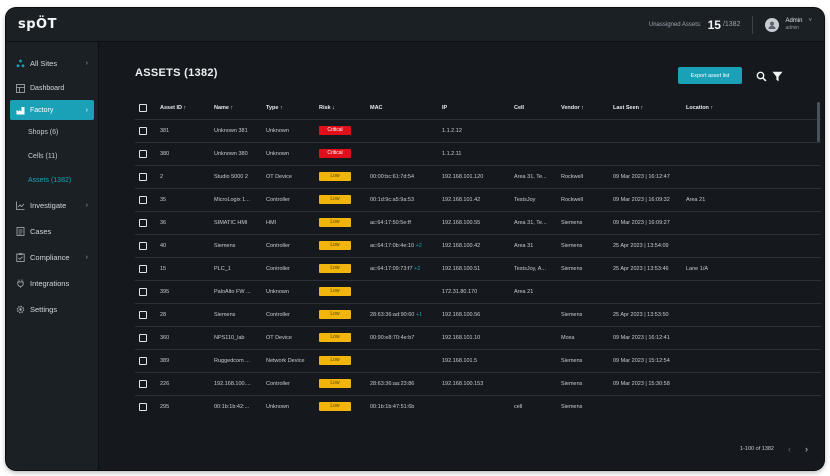  Describe the element at coordinates (236, 222) in the screenshot. I see `asset-name: SIMATIC HMI` at that location.